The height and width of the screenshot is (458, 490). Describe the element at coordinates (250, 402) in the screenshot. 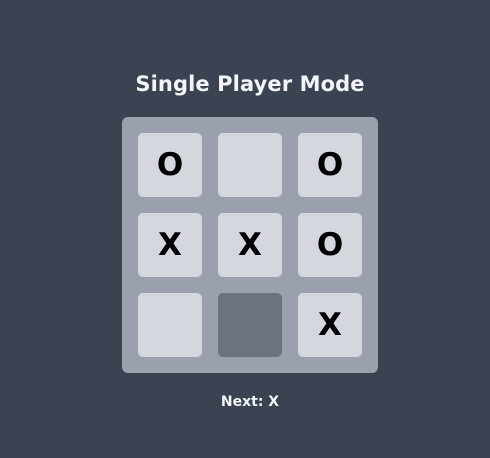

I see `next-player-status: Next: X` at that location.